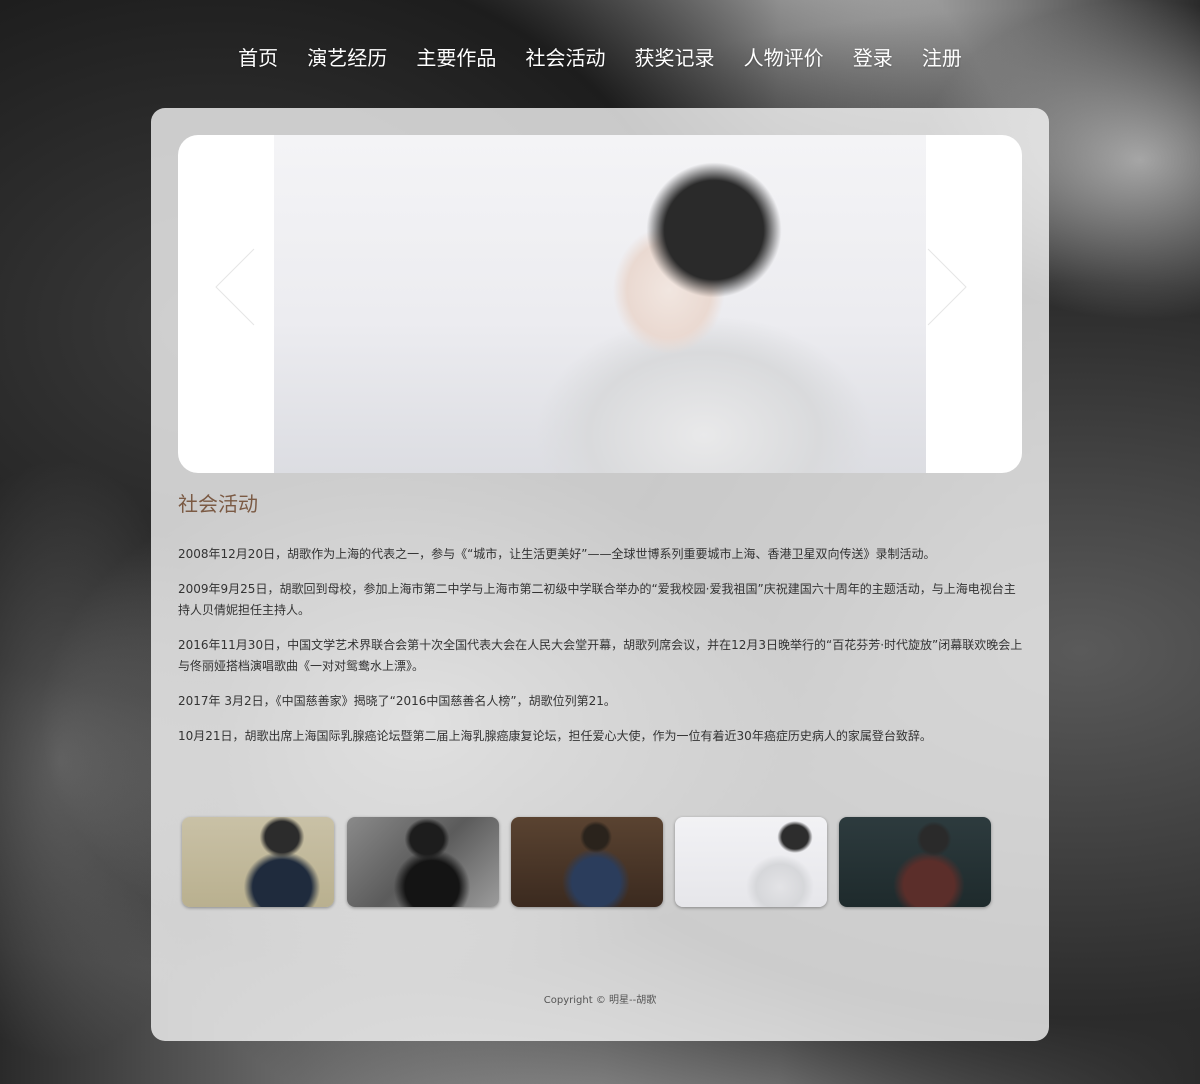  What do you see at coordinates (600, 1000) in the screenshot?
I see `footer-copyright: Copyright © 明星--胡歌` at bounding box center [600, 1000].